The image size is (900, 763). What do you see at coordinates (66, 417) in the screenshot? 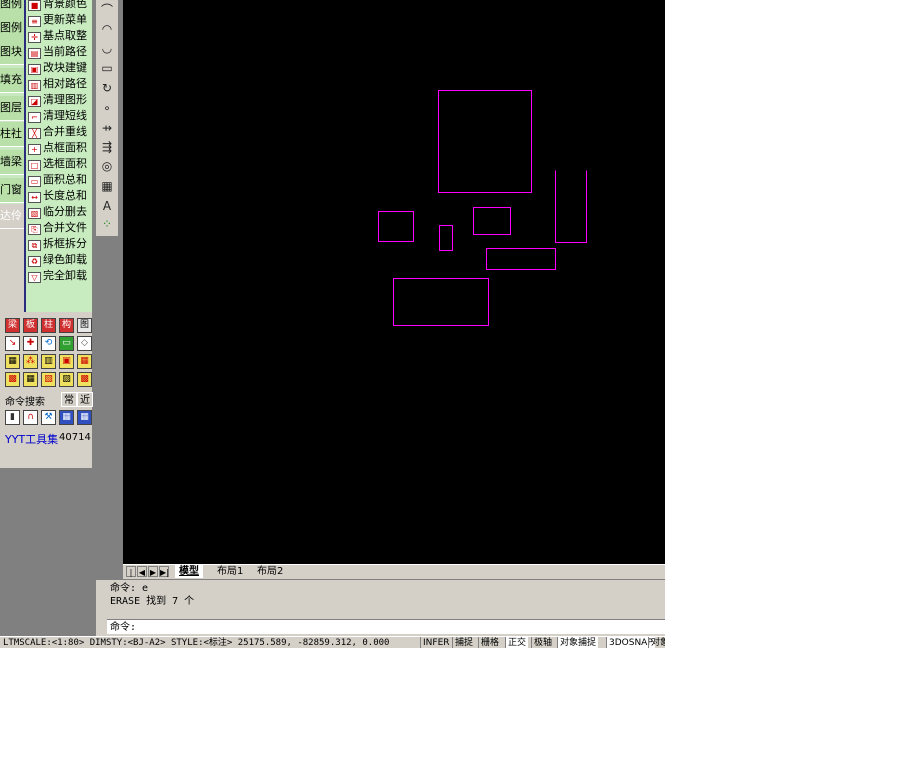
I see `grid-table-icon: ▦` at bounding box center [66, 417].